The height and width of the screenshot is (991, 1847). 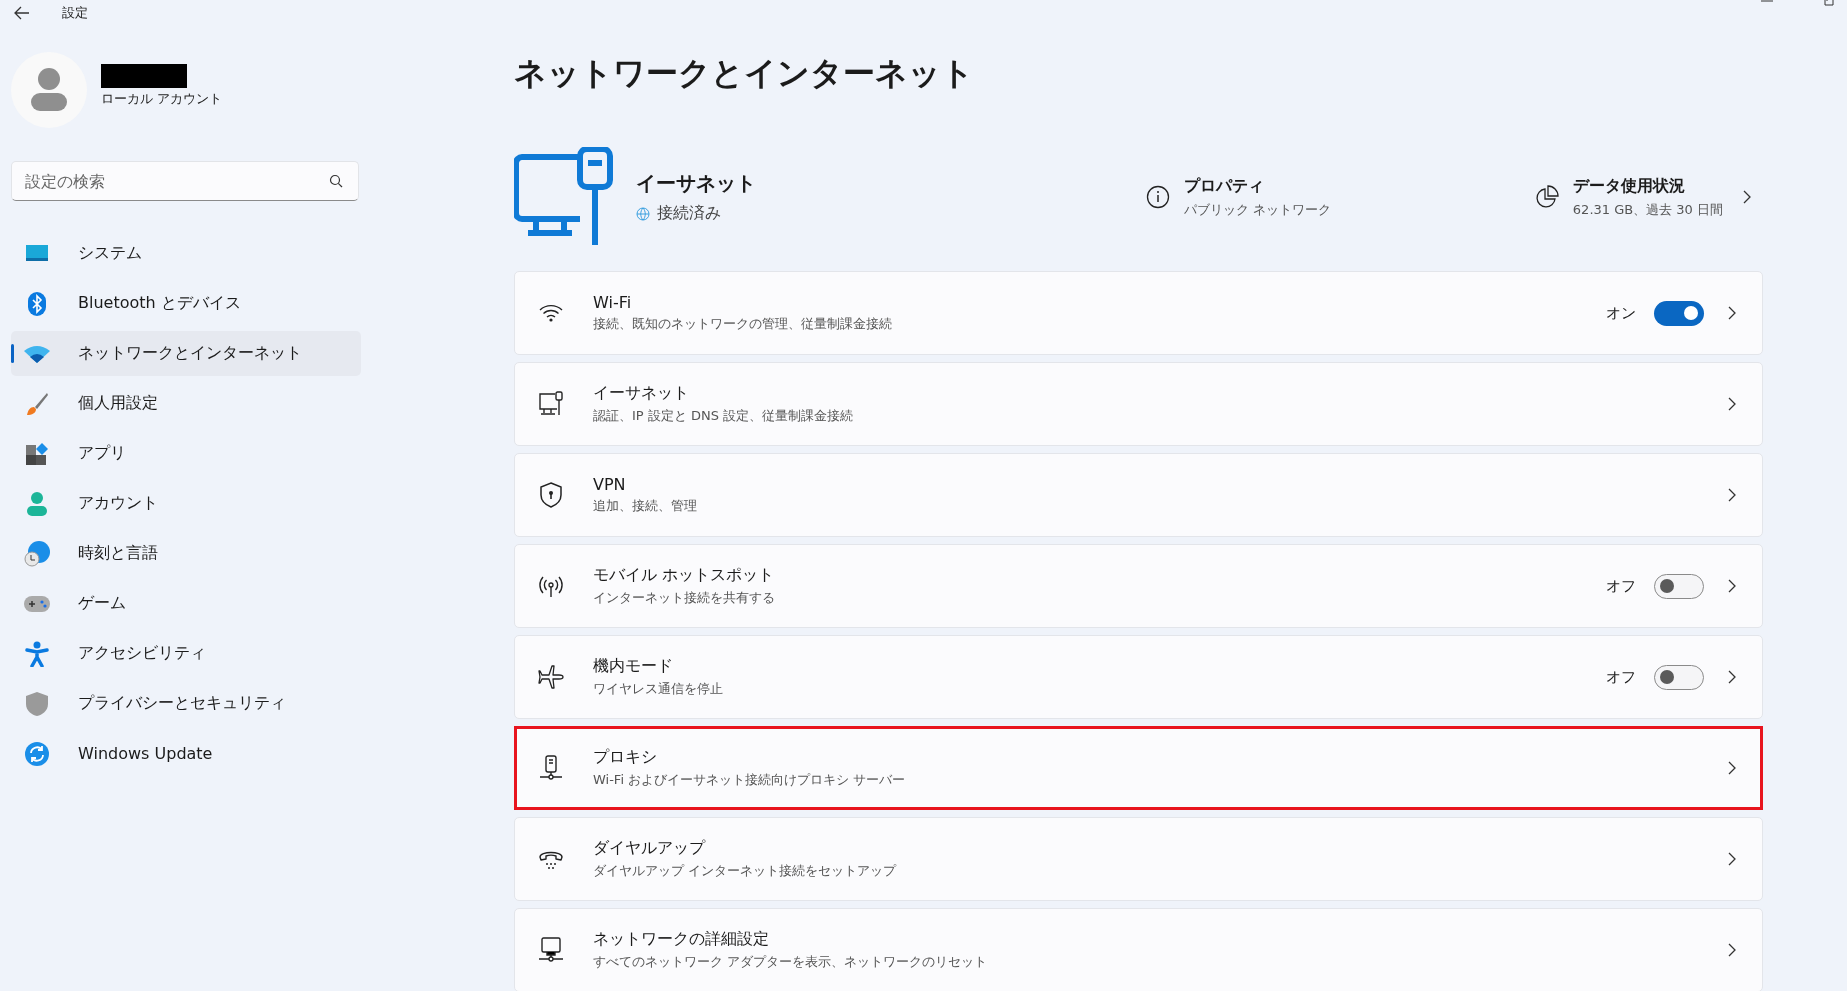 I want to click on data-usage-link: データ使用状況 62.31 GB、過去 30 日間, so click(x=1642, y=197).